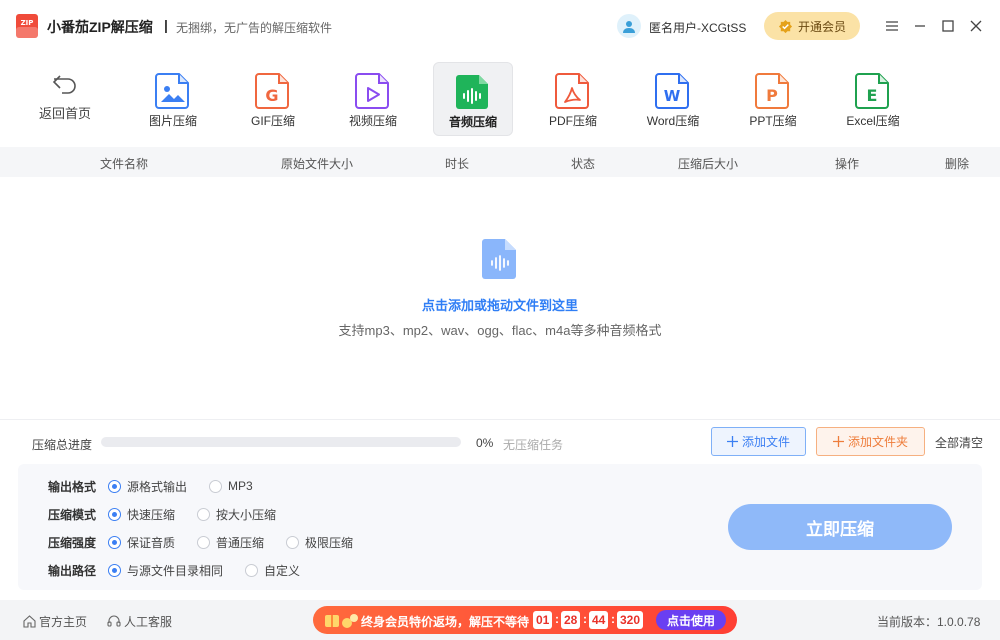 The height and width of the screenshot is (640, 1000). Describe the element at coordinates (773, 99) in the screenshot. I see `tool-ppt-compress: P PPT压缩` at that location.